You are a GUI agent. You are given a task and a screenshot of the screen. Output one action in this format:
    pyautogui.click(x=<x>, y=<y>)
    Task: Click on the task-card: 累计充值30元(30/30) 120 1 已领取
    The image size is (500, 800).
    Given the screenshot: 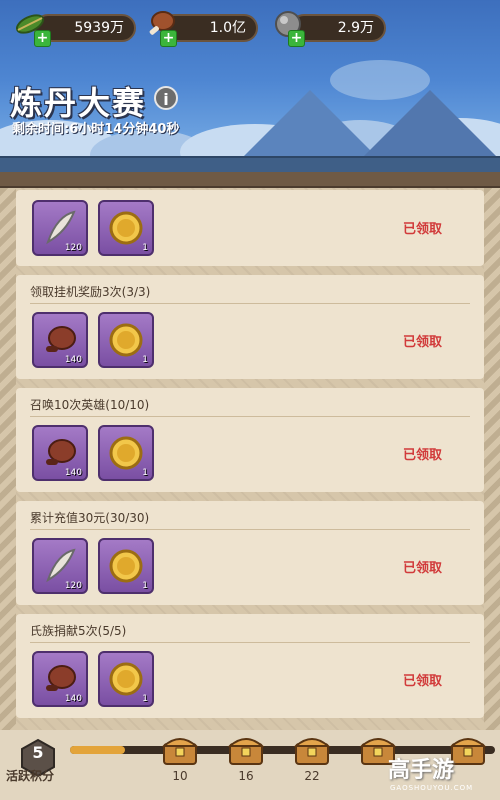 What is the action you would take?
    pyautogui.click(x=250, y=553)
    